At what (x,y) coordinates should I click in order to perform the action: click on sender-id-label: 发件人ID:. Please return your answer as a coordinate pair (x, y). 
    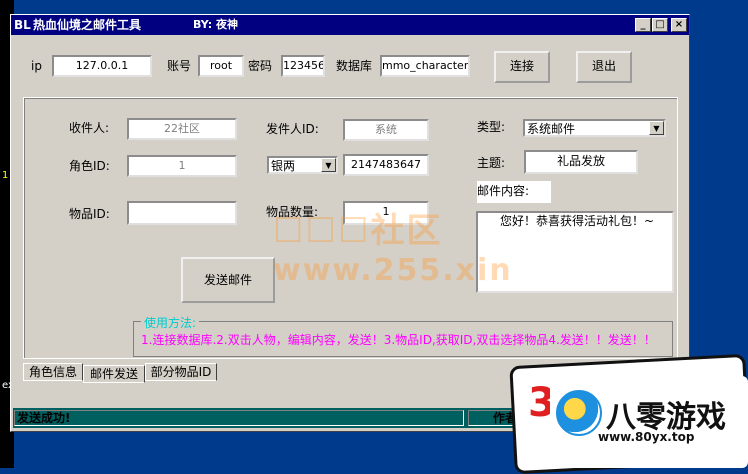
    Looking at the image, I should click on (292, 129).